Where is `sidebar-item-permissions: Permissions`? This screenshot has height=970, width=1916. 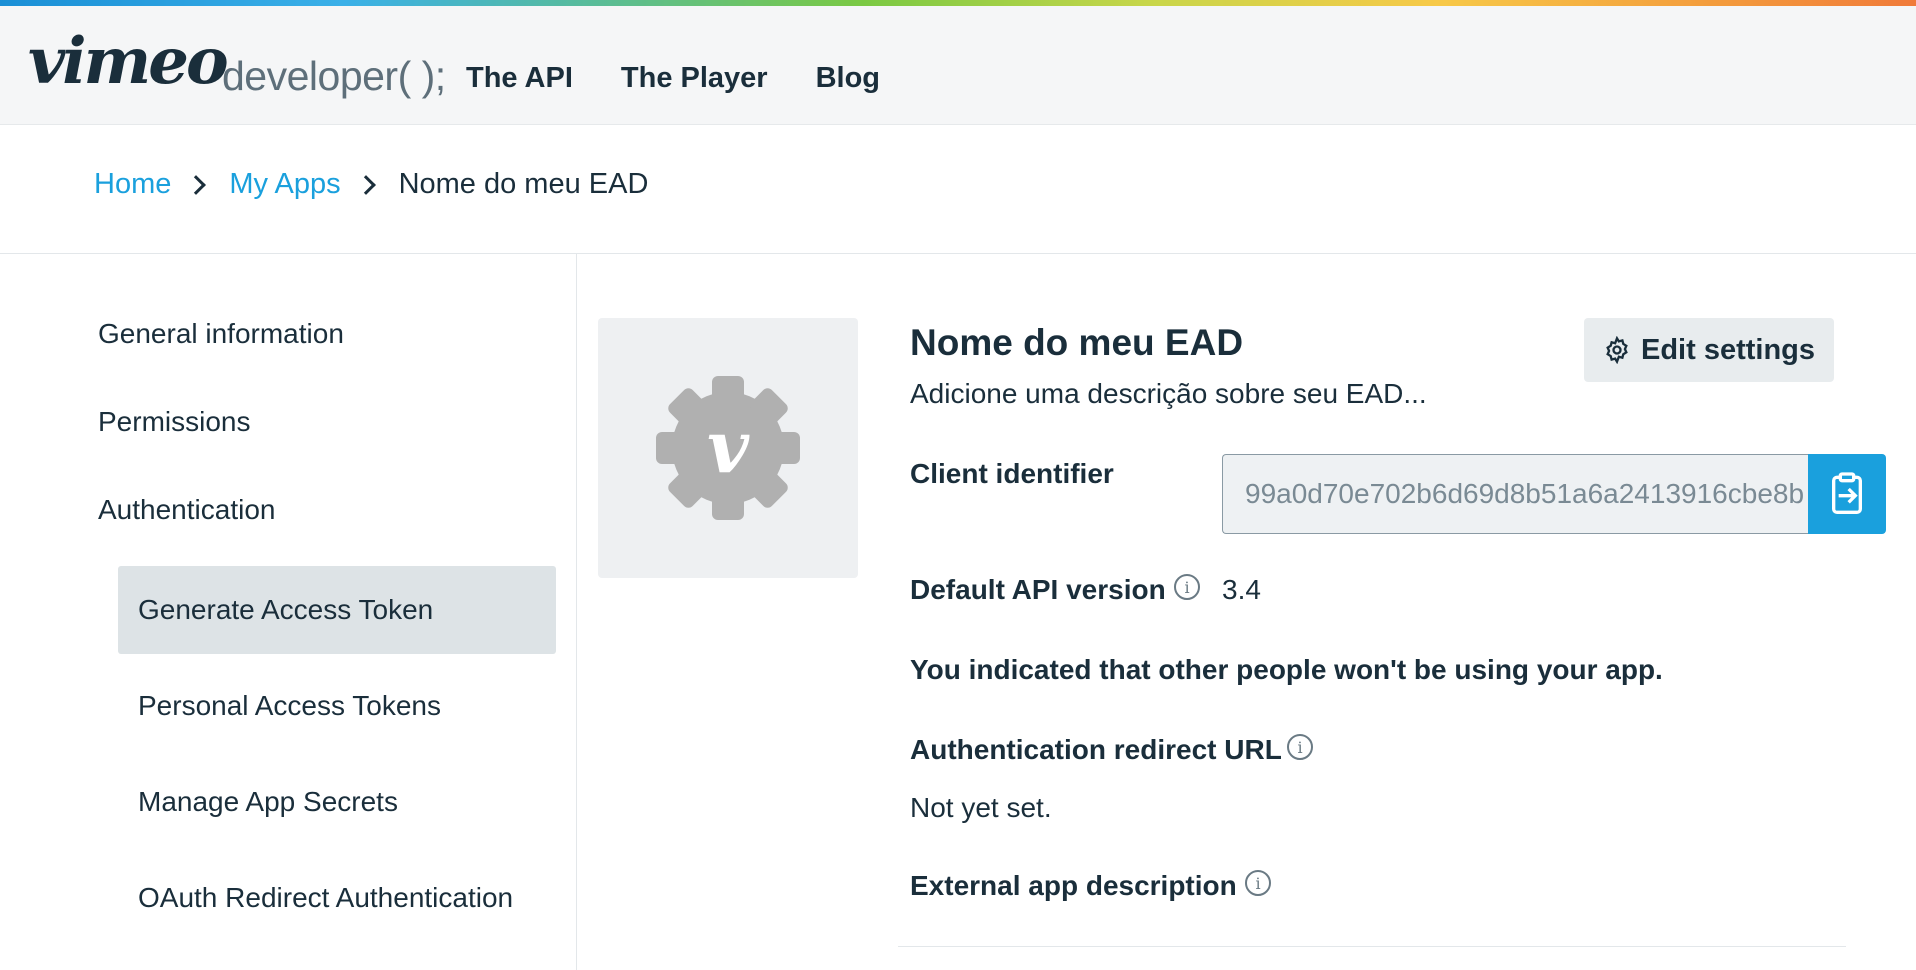 sidebar-item-permissions: Permissions is located at coordinates (174, 422).